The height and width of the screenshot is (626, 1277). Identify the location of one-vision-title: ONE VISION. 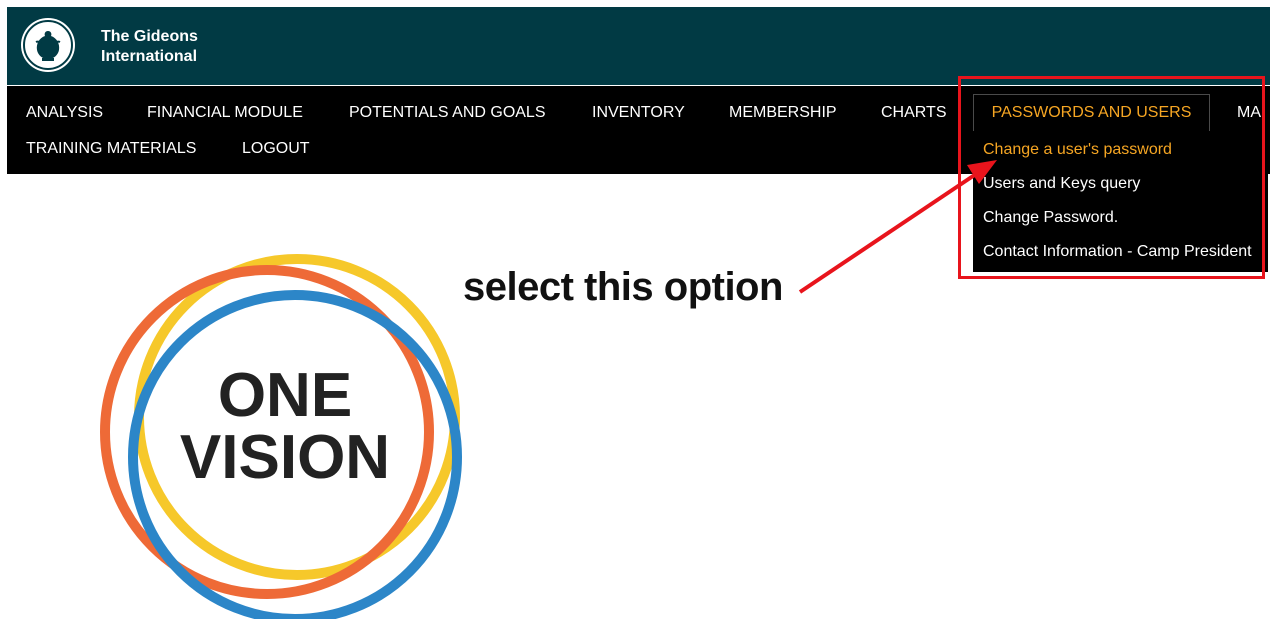
(285, 427).